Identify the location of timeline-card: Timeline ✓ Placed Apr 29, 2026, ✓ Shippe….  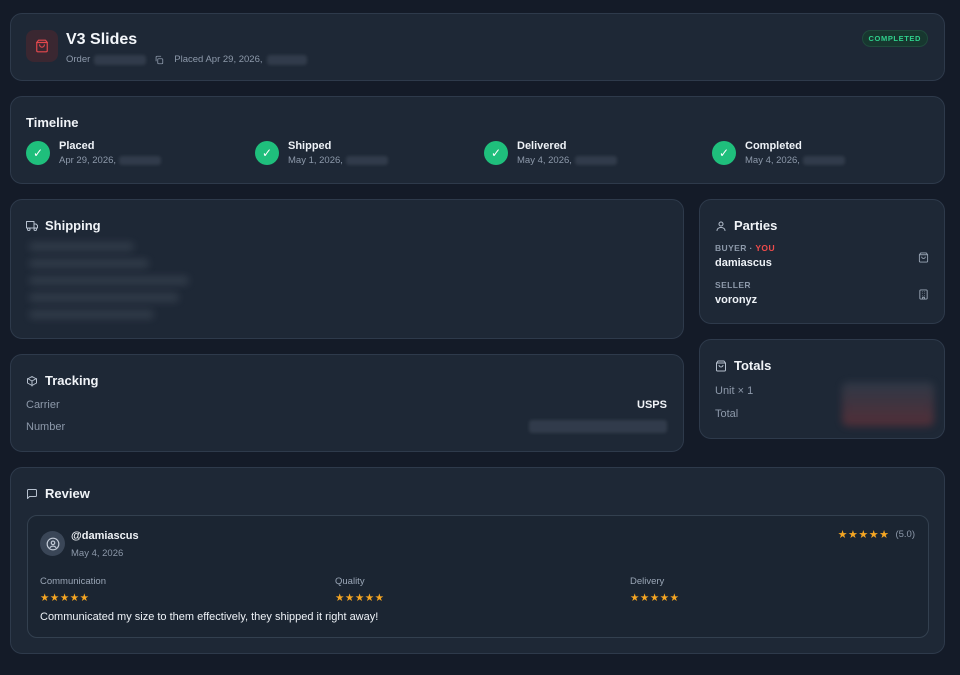
(477, 140).